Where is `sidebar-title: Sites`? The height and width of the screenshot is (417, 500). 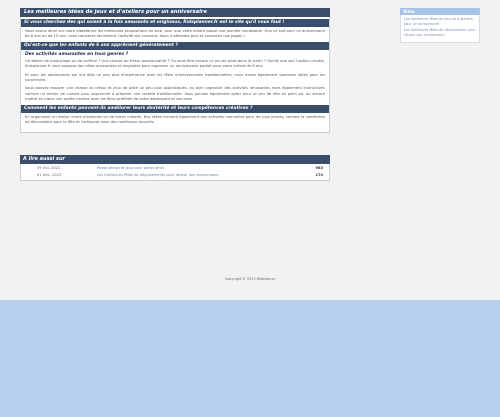
sidebar-title: Sites is located at coordinates (440, 11).